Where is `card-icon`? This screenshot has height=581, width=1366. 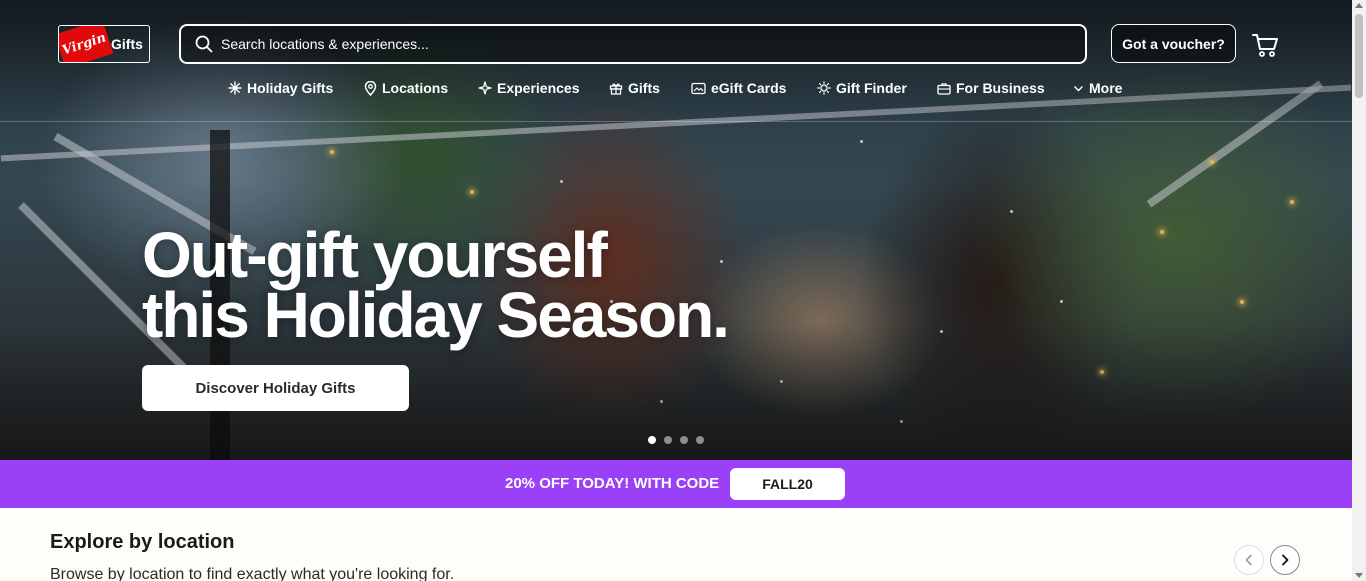
card-icon is located at coordinates (698, 88).